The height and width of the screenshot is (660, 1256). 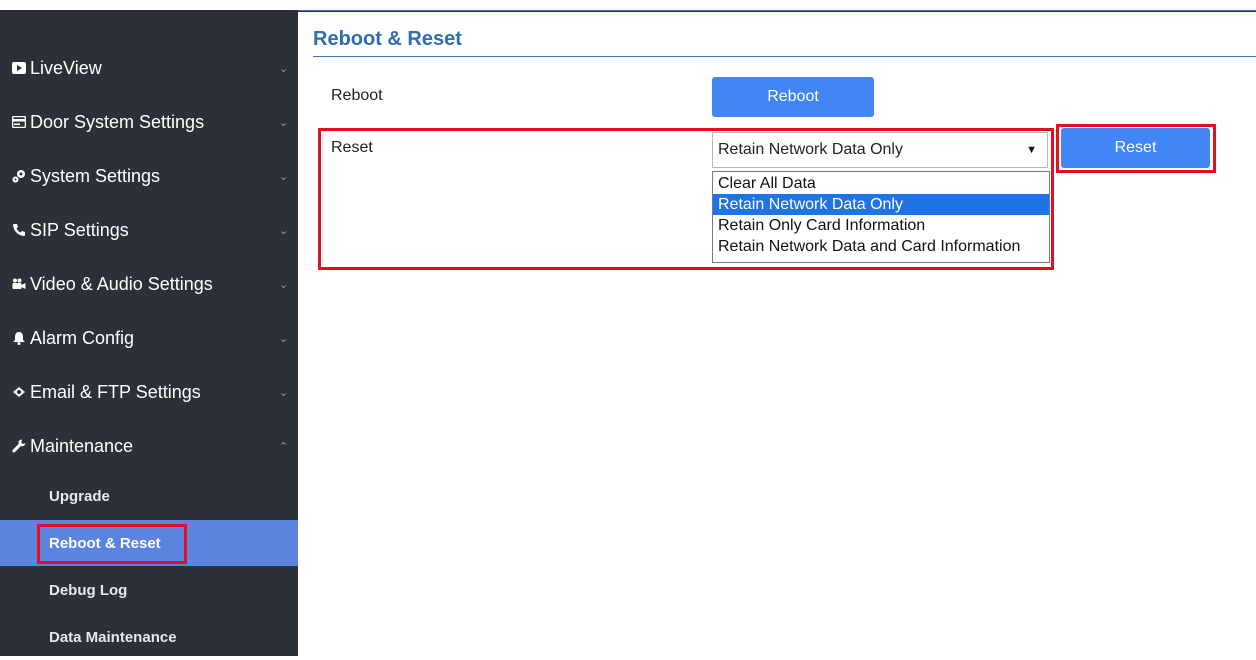 I want to click on reboot-button: Reboot, so click(x=793, y=97).